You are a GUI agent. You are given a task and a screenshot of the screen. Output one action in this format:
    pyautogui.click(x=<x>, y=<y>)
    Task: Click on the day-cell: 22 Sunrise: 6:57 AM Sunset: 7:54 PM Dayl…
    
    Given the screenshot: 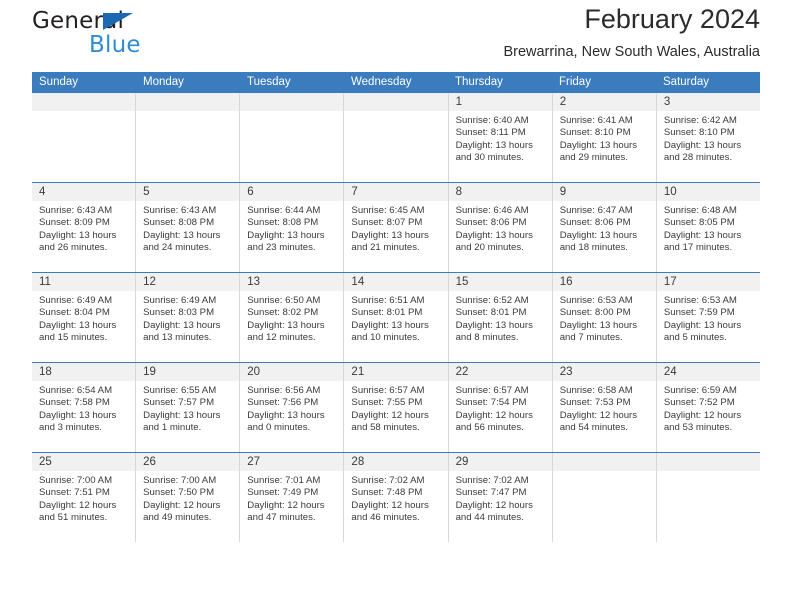 What is the action you would take?
    pyautogui.click(x=500, y=407)
    